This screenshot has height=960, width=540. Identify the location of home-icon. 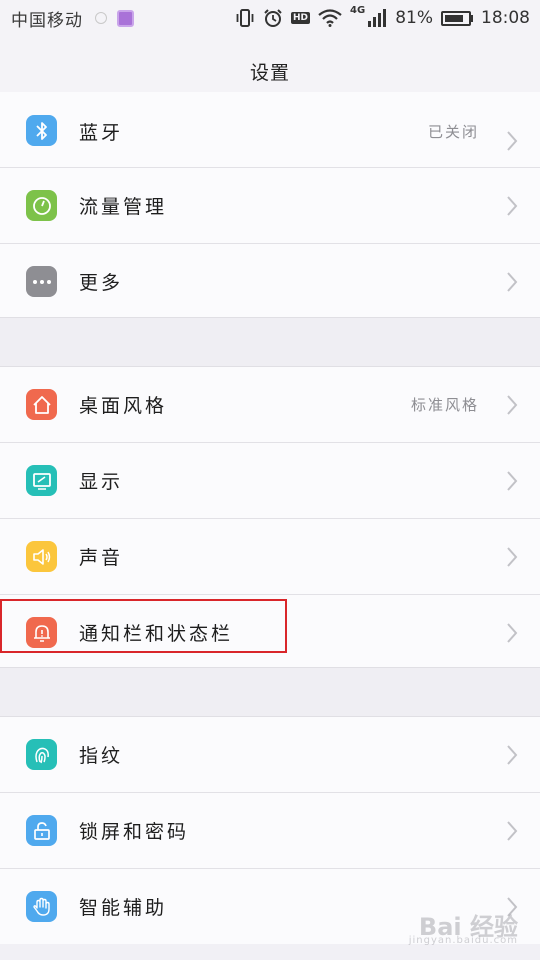
(41, 404).